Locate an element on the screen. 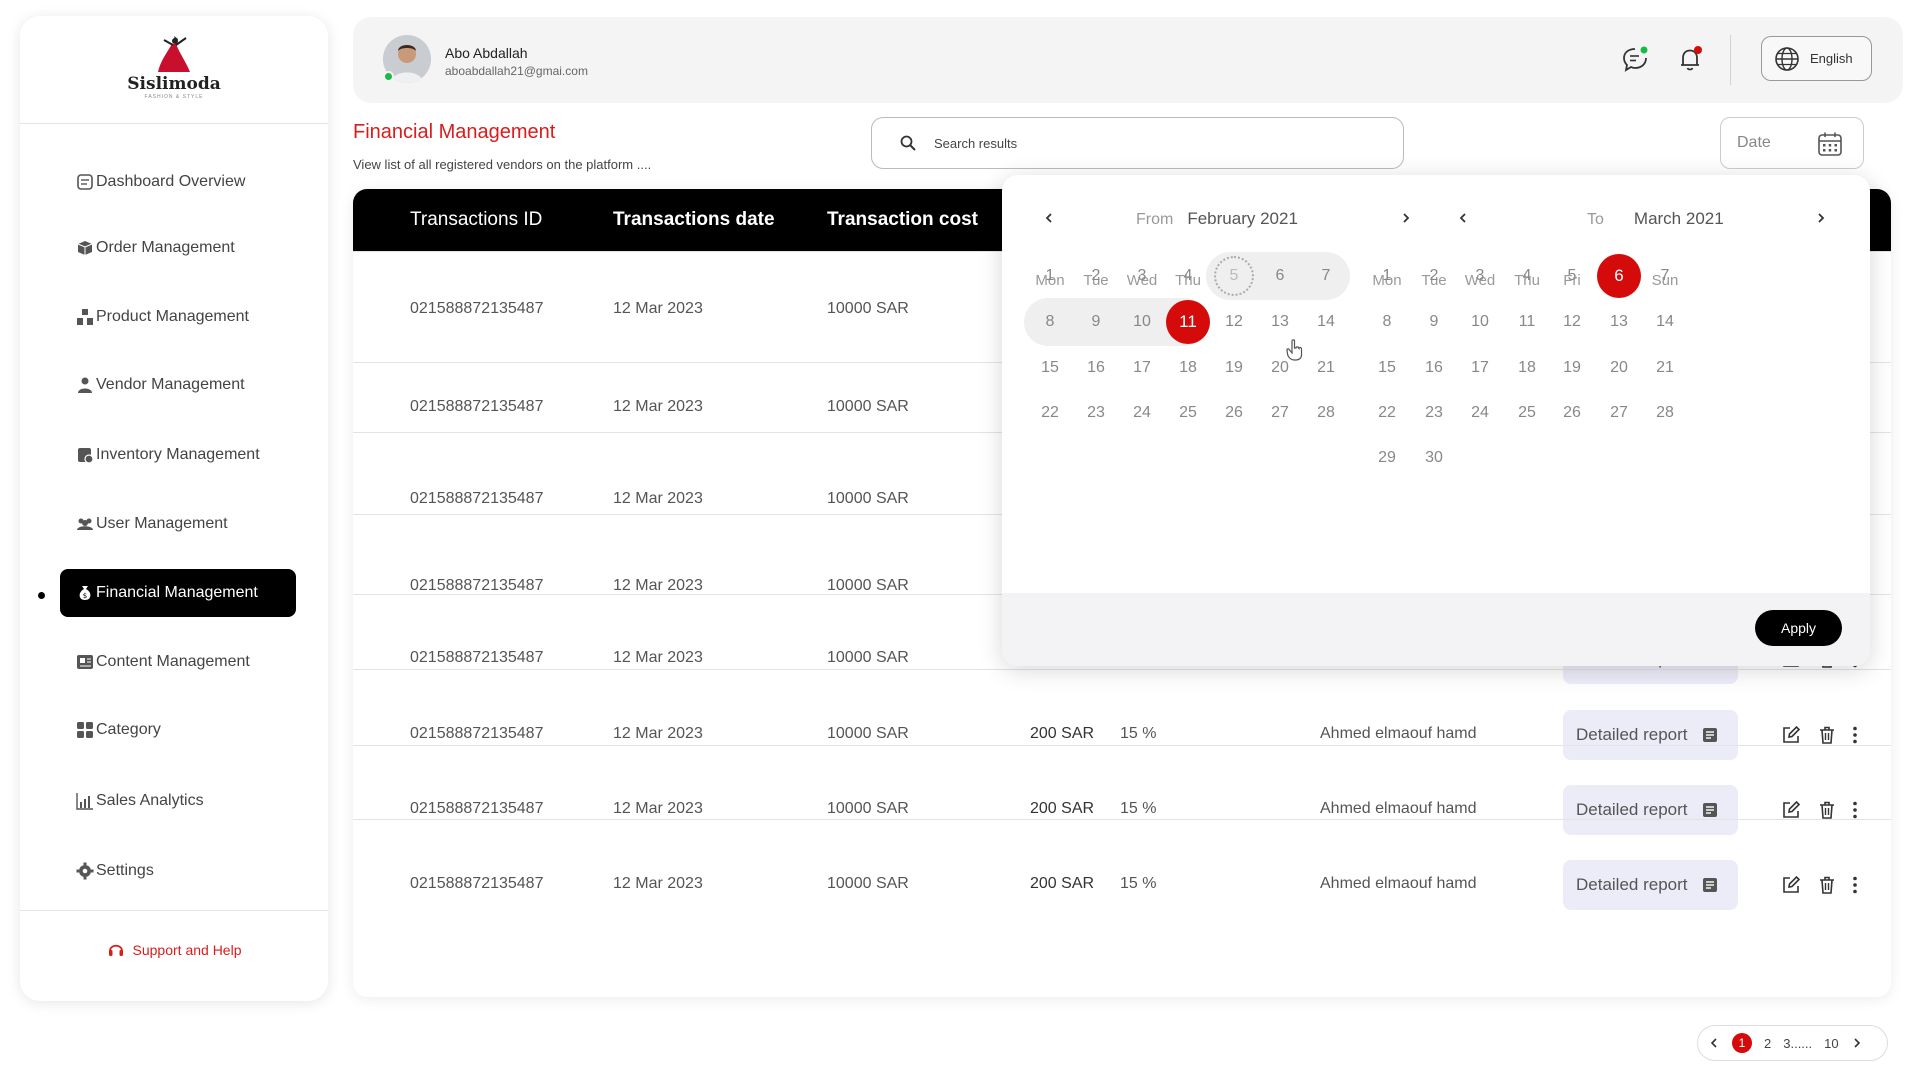 The height and width of the screenshot is (1080, 1920). sidebar-item-users: User Management is located at coordinates (178, 524).